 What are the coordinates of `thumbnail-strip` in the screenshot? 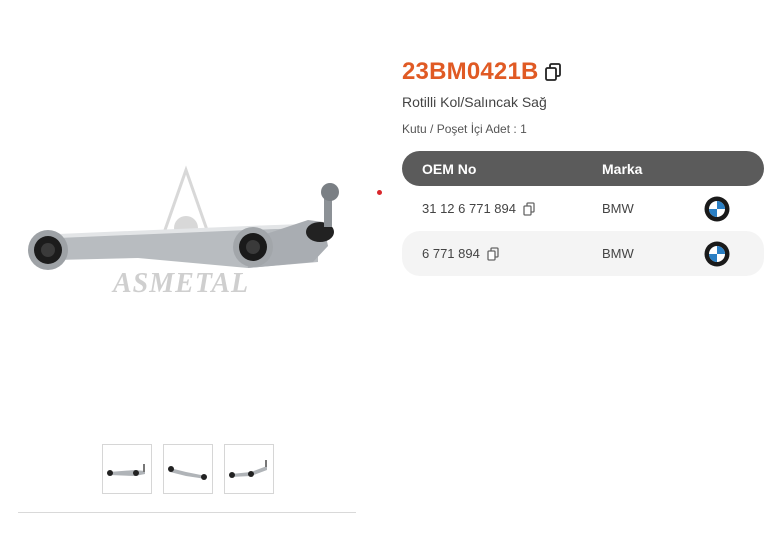 It's located at (188, 469).